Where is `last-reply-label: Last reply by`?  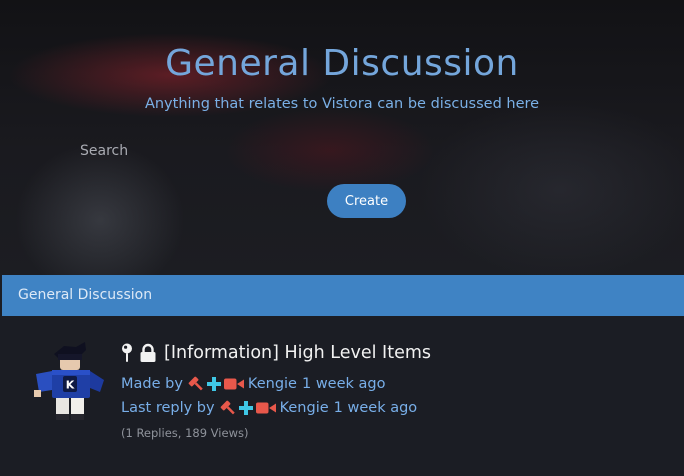 last-reply-label: Last reply by is located at coordinates (168, 408).